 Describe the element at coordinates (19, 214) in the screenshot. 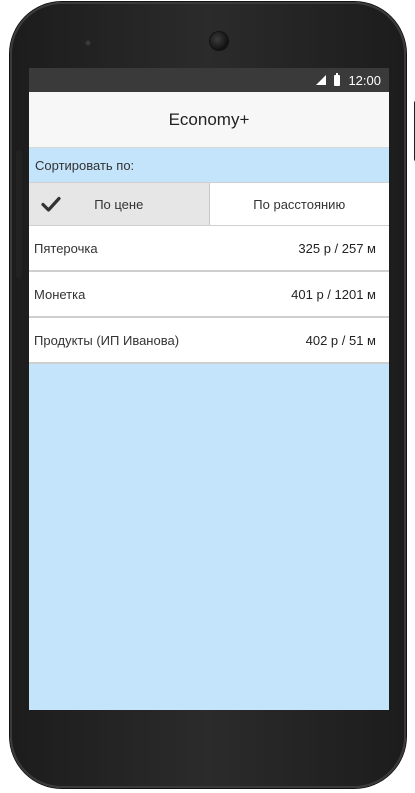

I see `volume-button` at that location.